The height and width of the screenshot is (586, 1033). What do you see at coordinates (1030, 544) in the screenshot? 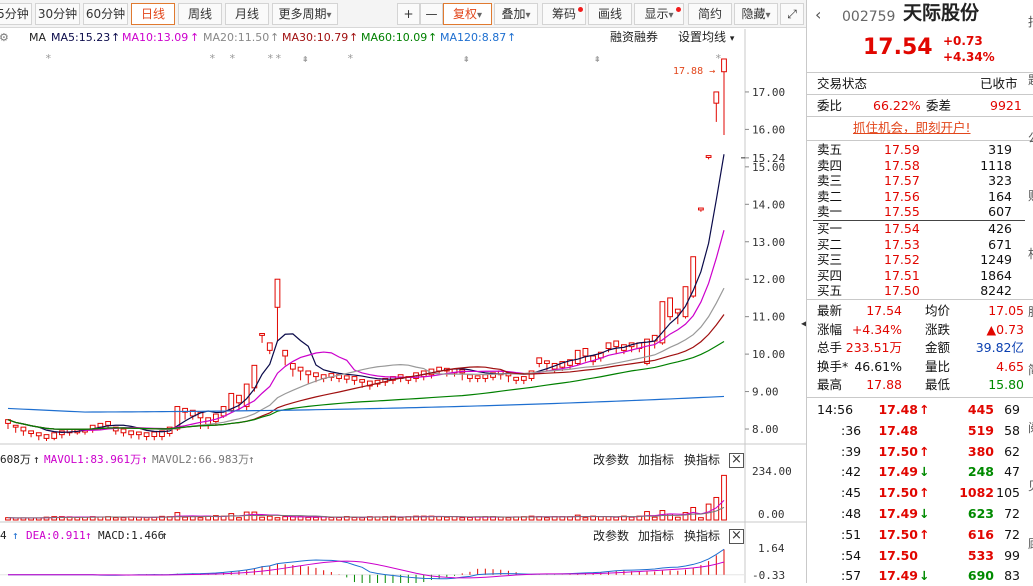
I see `side-tab: 顾` at bounding box center [1030, 544].